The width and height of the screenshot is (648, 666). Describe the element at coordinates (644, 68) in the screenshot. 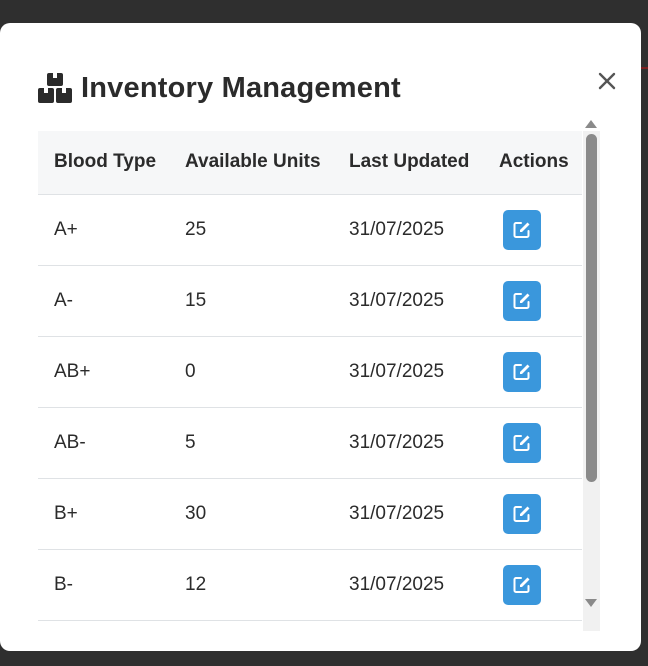

I see `backdrop-accent-line` at that location.